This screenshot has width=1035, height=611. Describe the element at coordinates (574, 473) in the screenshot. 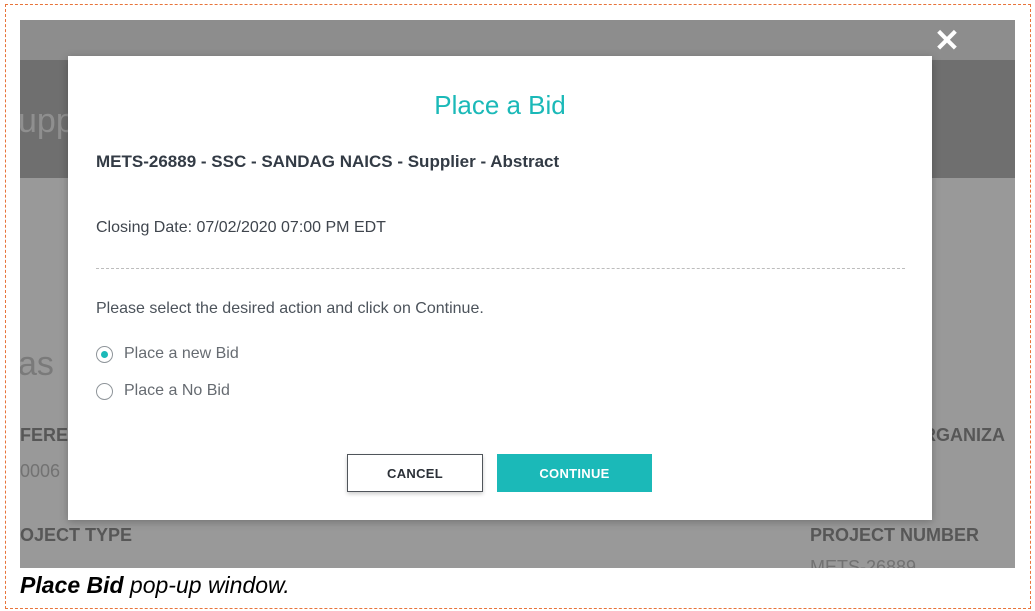

I see `continue-button: CONTINUE` at that location.